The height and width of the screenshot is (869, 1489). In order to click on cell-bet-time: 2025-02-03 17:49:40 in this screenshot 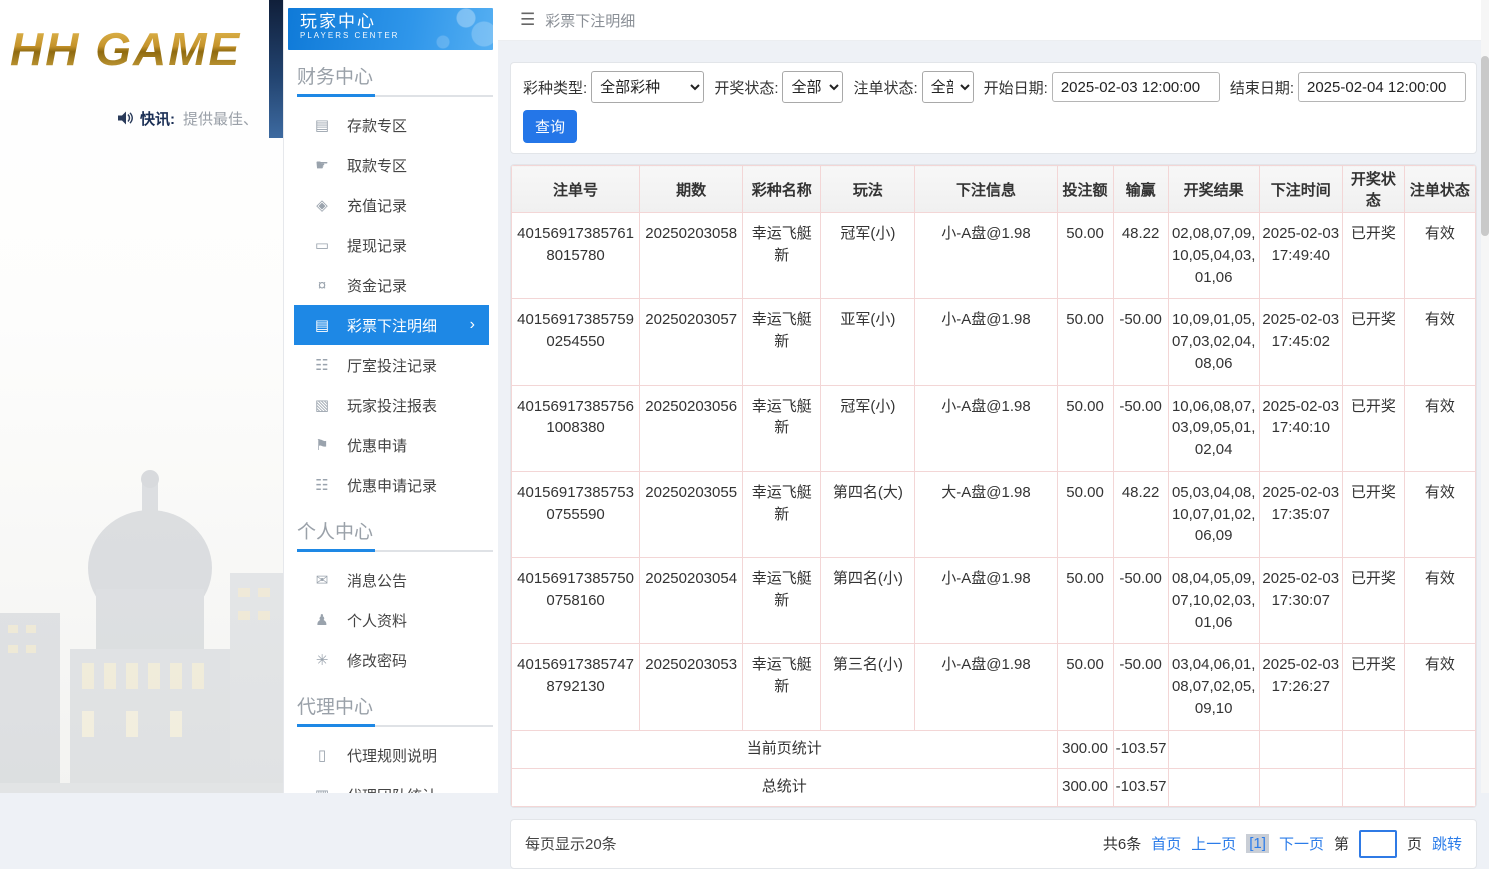, I will do `click(1300, 255)`.